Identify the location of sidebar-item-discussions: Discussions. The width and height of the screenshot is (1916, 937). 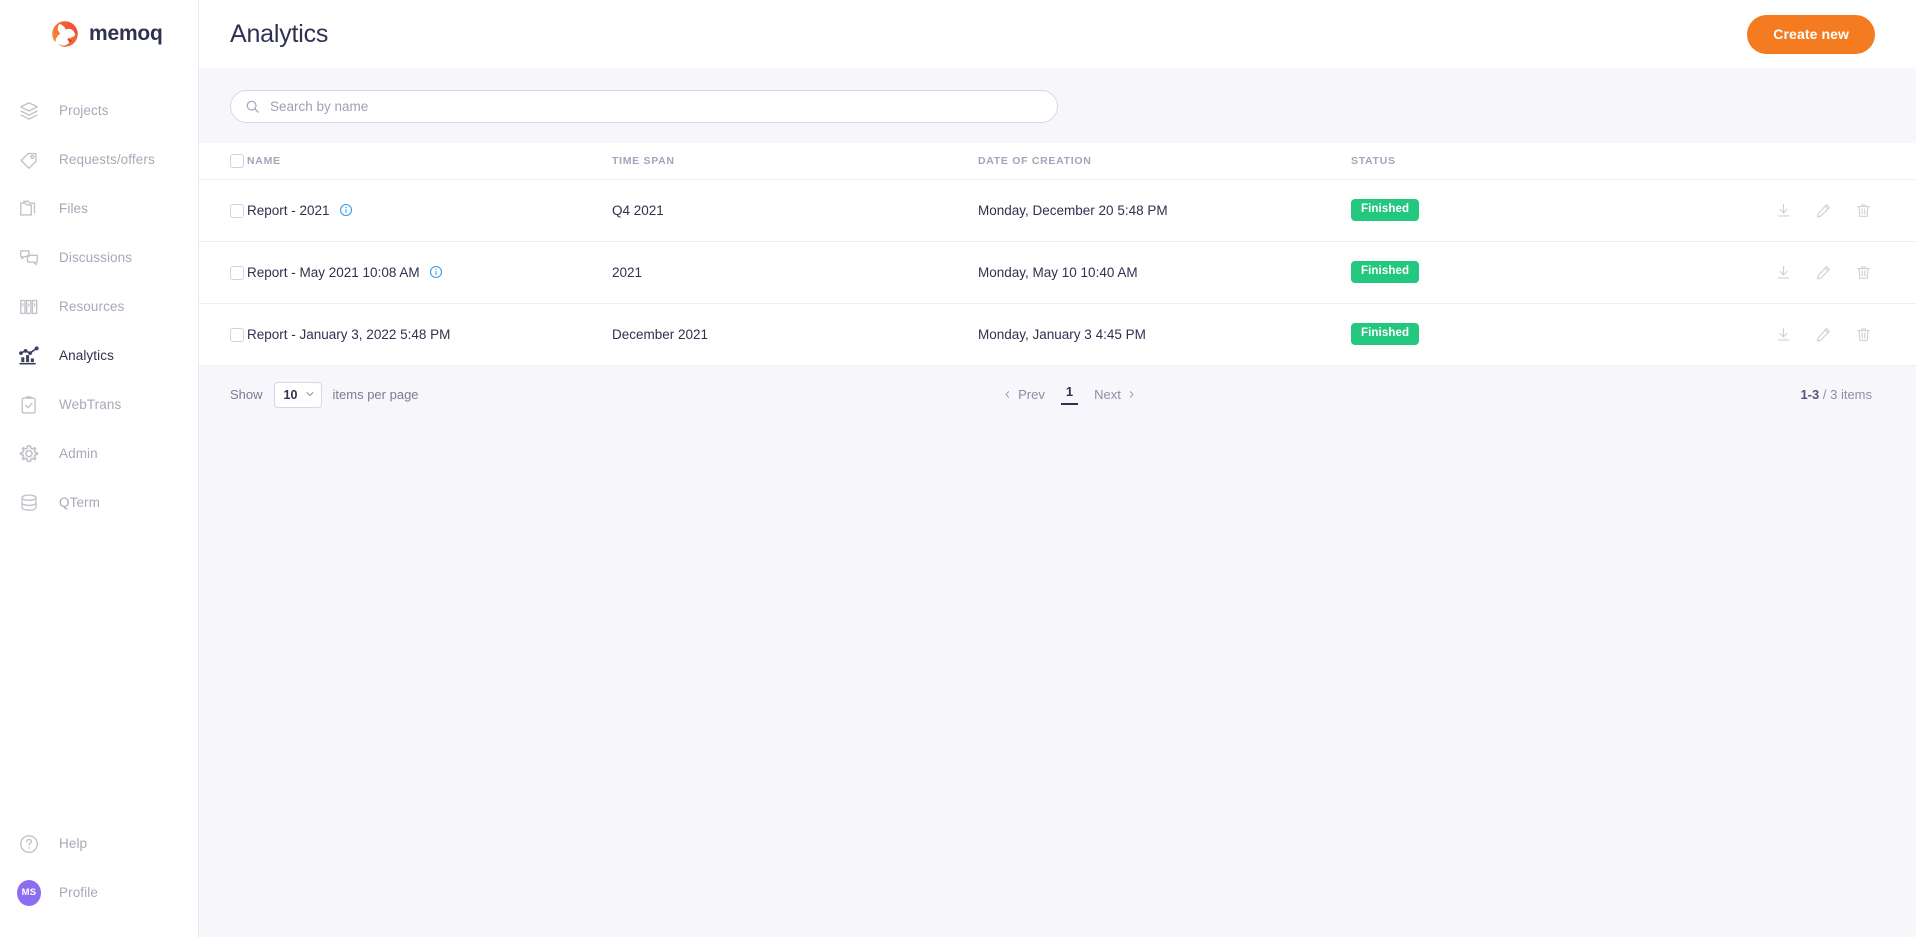
(99, 257).